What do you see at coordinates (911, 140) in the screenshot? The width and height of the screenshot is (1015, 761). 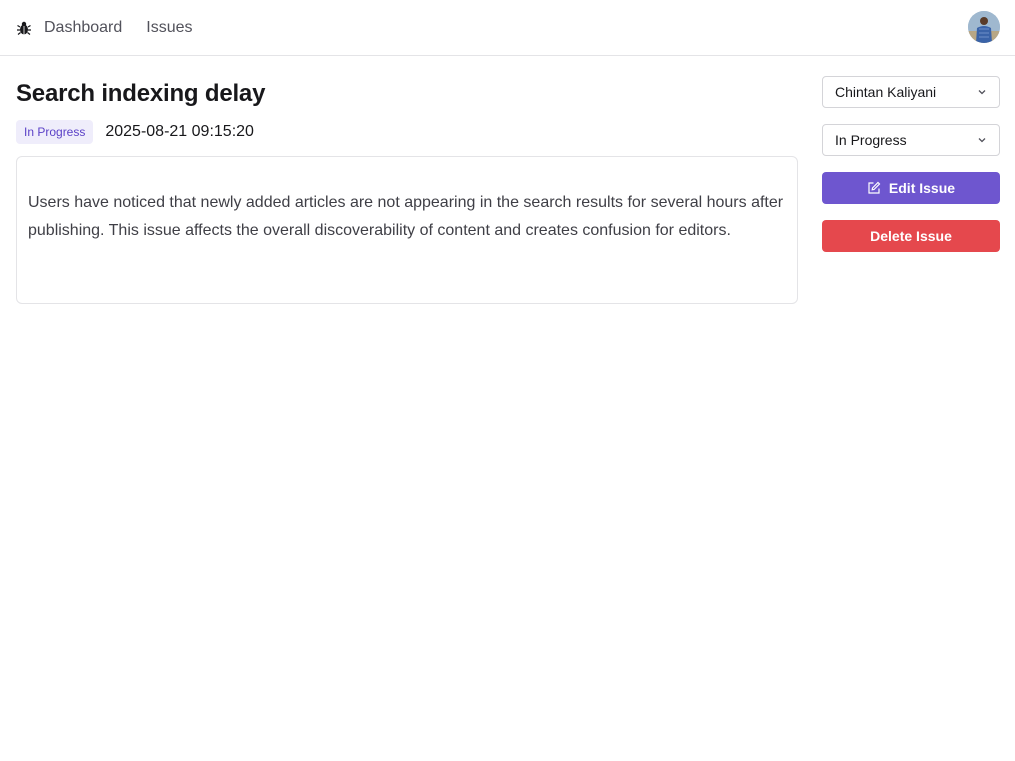 I see `status-select: In Progress` at bounding box center [911, 140].